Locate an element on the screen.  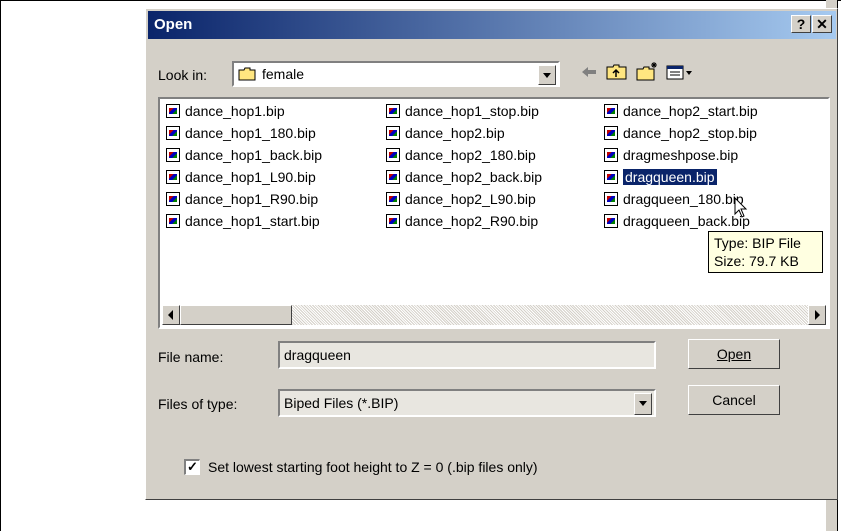
file-name-value: dragqueen is located at coordinates (317, 355).